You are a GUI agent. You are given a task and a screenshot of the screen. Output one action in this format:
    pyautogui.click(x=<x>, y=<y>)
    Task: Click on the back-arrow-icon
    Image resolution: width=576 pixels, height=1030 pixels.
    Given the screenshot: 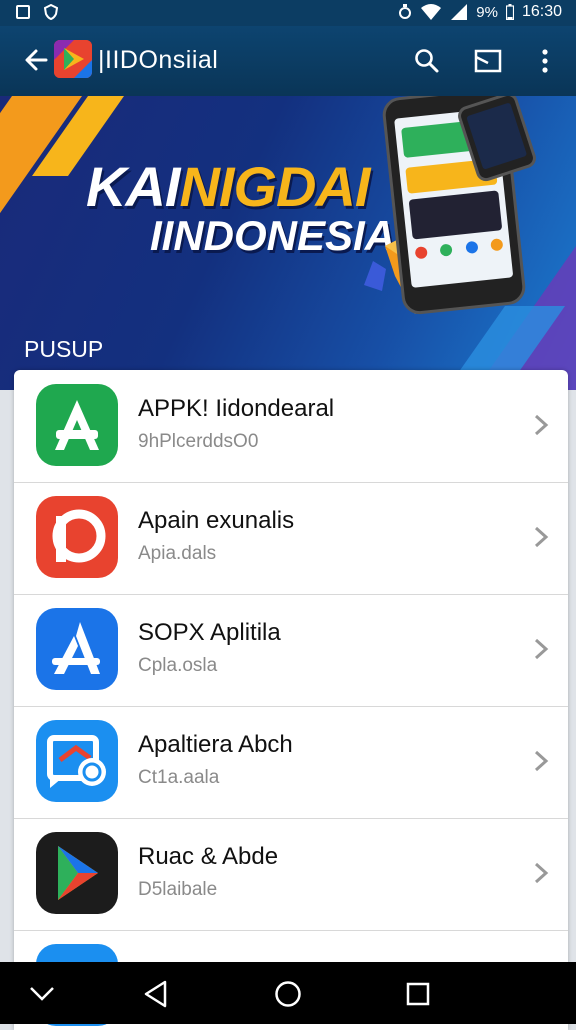 What is the action you would take?
    pyautogui.click(x=38, y=60)
    